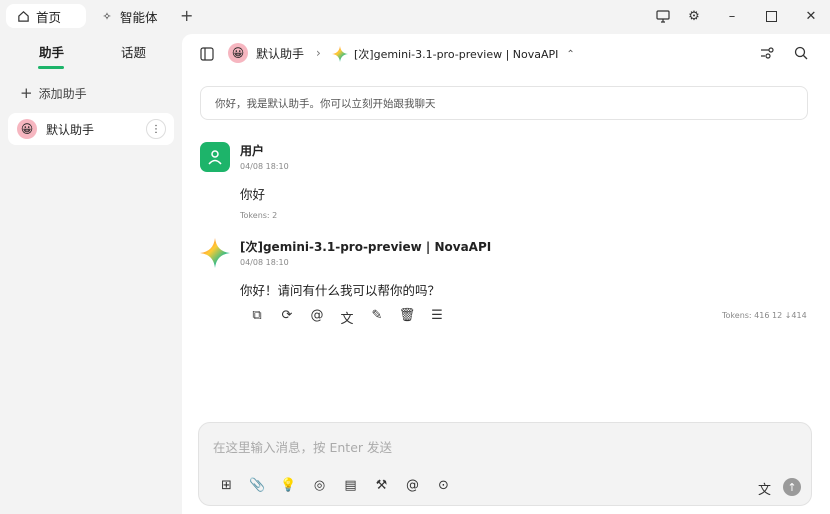  Describe the element at coordinates (811, 16) in the screenshot. I see `close-icon: ✕` at that location.